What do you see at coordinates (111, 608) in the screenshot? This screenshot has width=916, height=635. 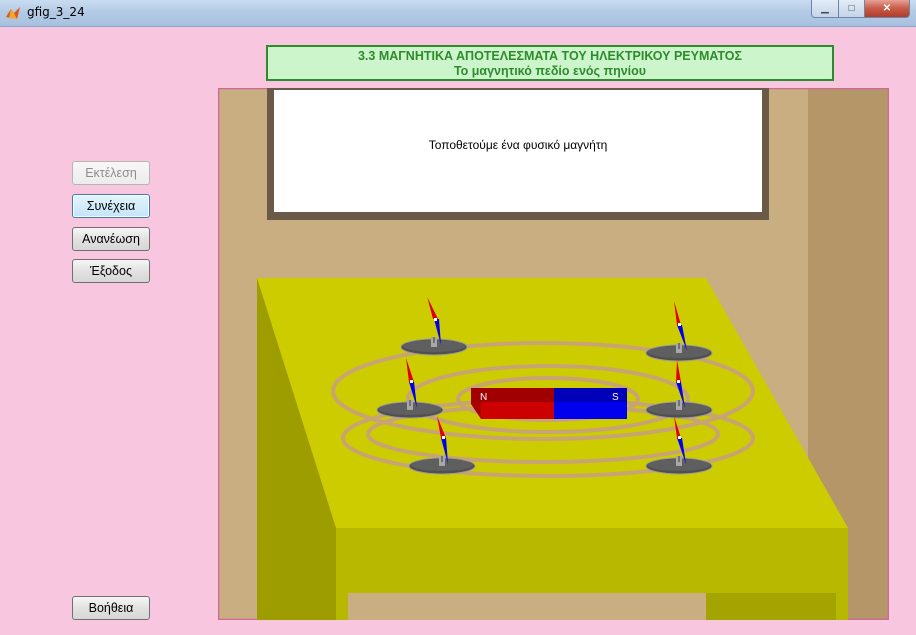 I see `help-button: Βοήθεια` at bounding box center [111, 608].